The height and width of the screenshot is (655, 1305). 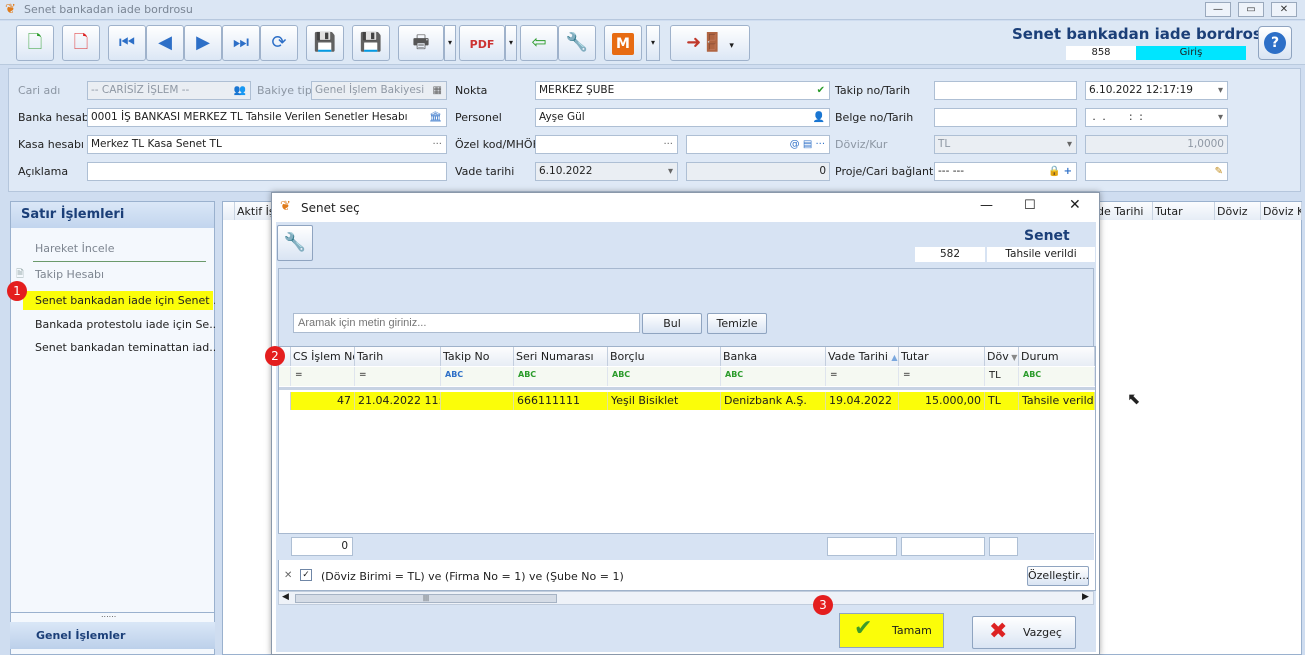 I want to click on import-button: ⇦, so click(x=539, y=43).